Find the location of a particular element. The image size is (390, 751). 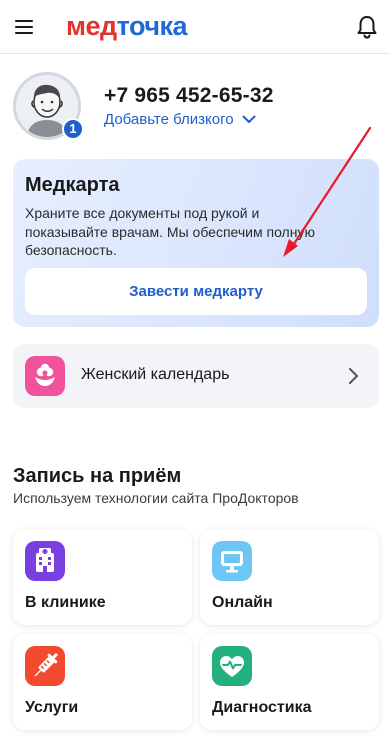

women-calendar-item: Женский календарь is located at coordinates (196, 376).